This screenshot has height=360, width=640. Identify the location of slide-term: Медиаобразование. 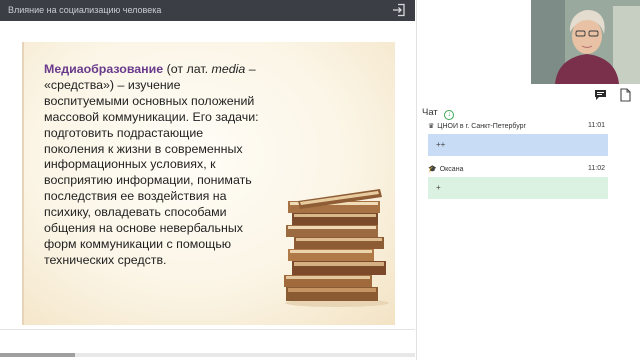
(104, 69).